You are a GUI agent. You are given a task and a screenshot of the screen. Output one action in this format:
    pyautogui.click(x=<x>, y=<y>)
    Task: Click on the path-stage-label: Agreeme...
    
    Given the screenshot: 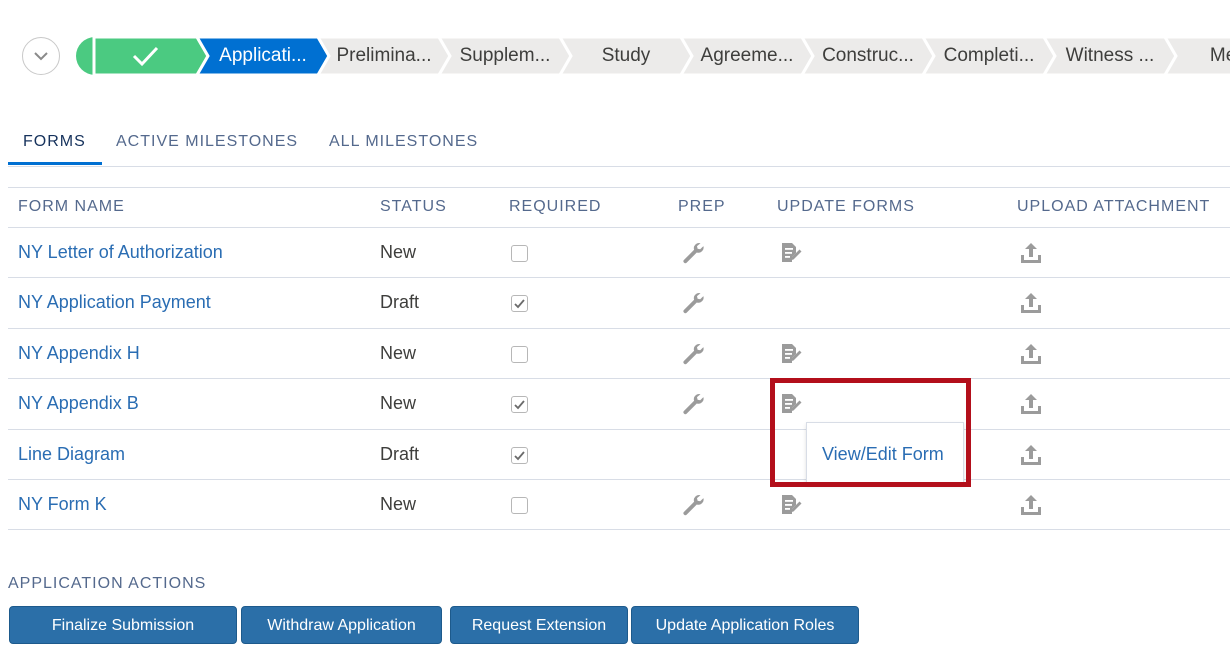 What is the action you would take?
    pyautogui.click(x=747, y=56)
    